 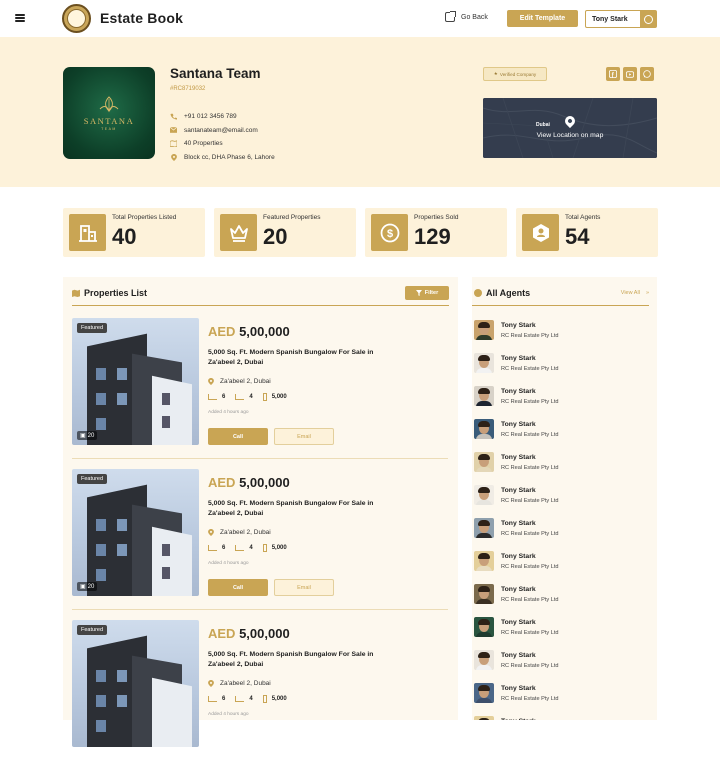 I want to click on image-icon: ▣, so click(x=83, y=587).